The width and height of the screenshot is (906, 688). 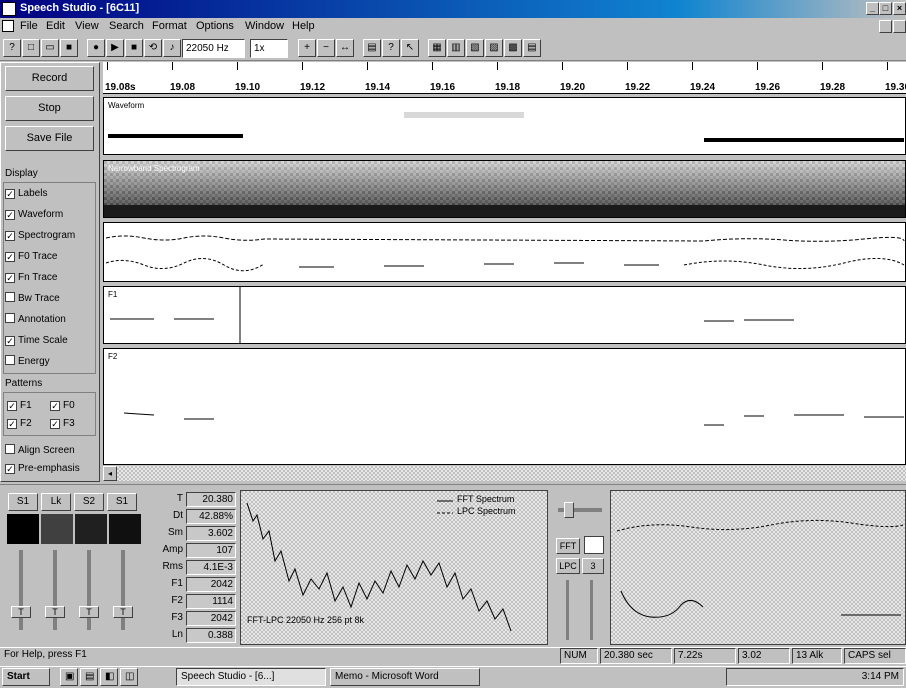 I want to click on align-screen-checkbox: Align Screen, so click(x=40, y=451).